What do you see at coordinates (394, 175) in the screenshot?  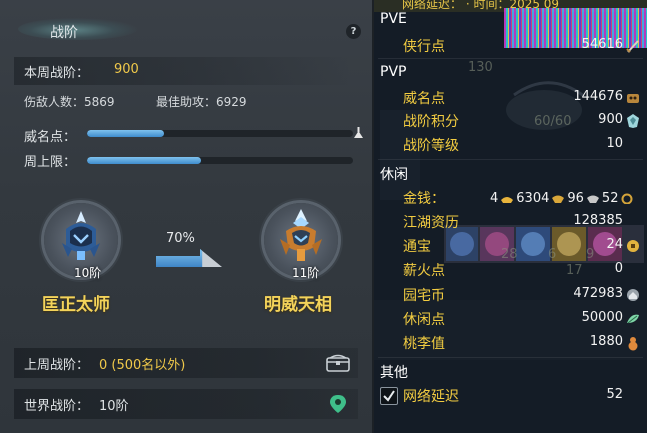 I see `leisure-section-title: 休闲` at bounding box center [394, 175].